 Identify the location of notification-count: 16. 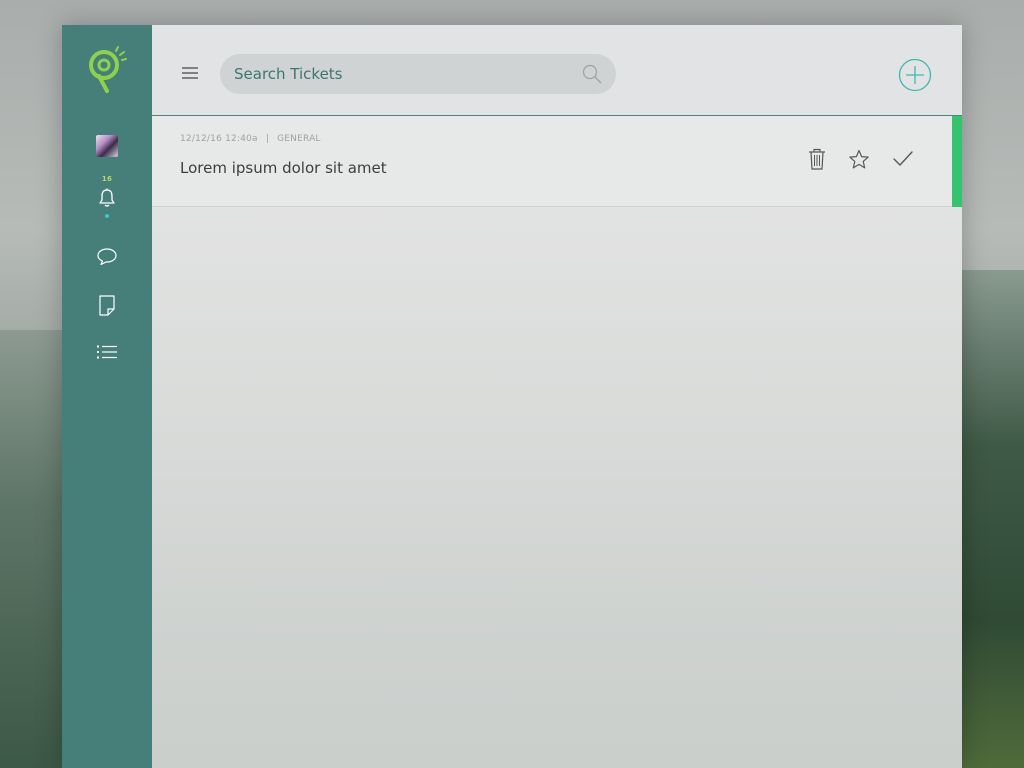
(107, 179).